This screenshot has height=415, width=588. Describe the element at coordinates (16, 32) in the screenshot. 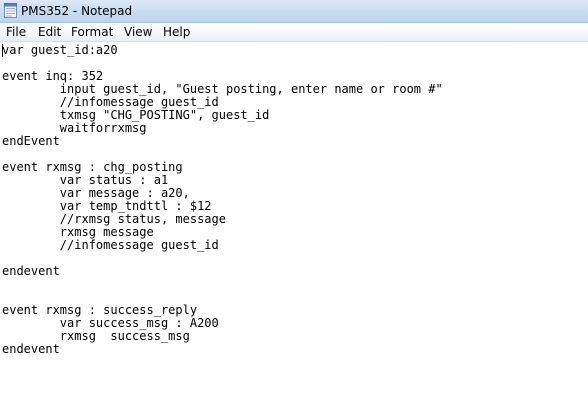

I see `menu-file: File` at that location.